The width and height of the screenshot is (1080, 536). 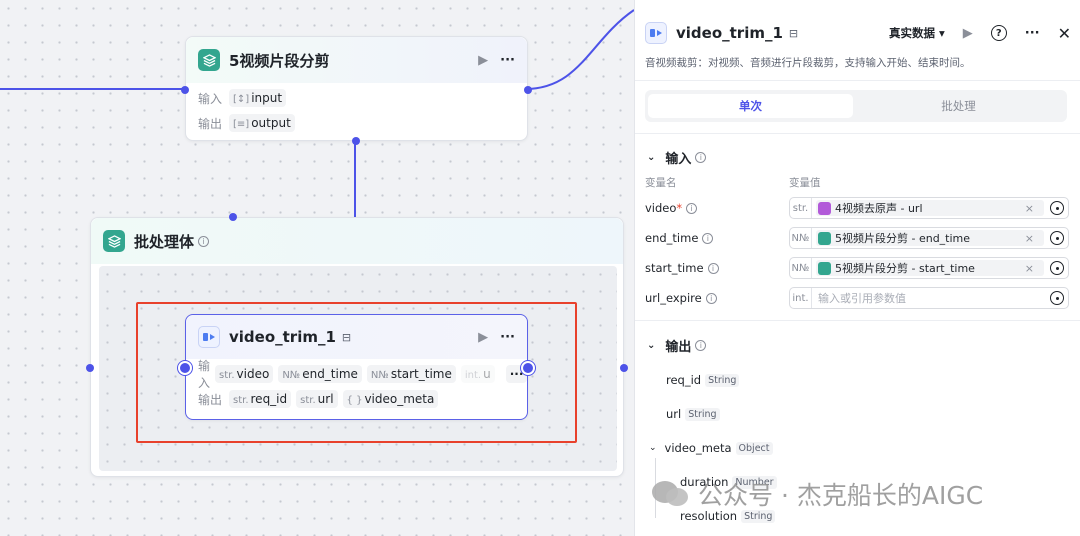 I want to click on batch-header: 批处理体 i, so click(x=357, y=241).